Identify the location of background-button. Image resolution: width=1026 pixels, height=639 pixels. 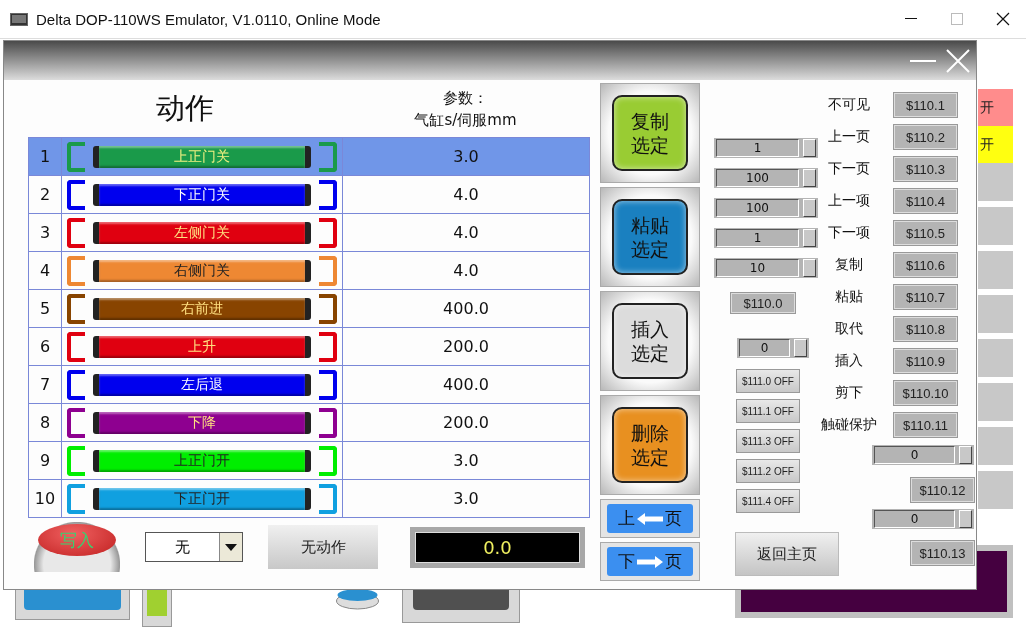
(157, 607).